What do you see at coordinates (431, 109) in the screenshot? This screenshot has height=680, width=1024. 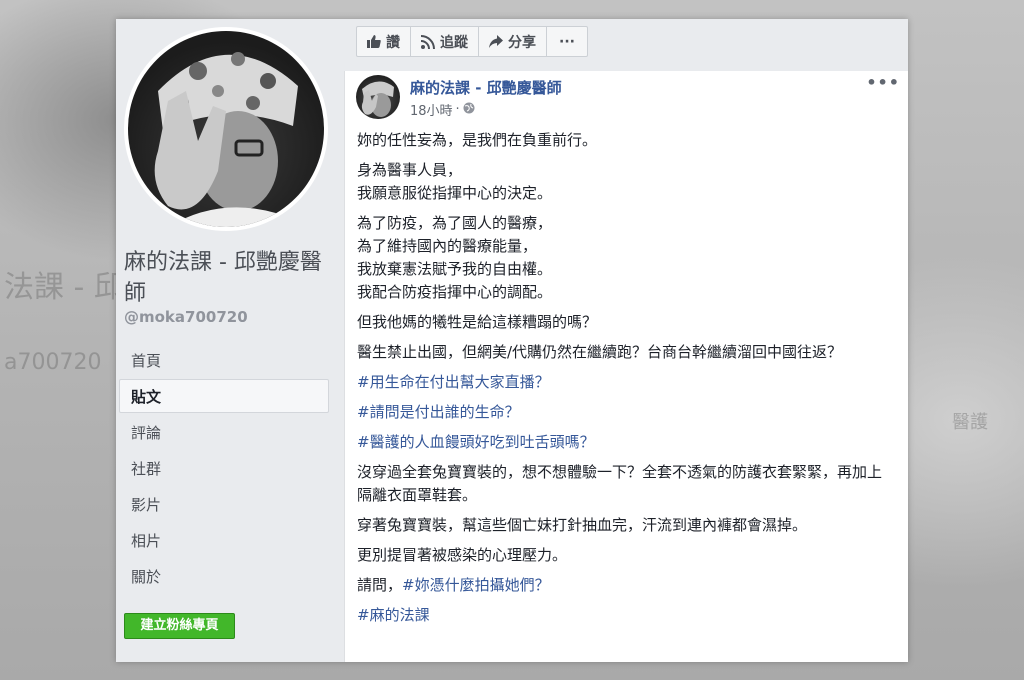 I see `post-timestamp: 18小時` at bounding box center [431, 109].